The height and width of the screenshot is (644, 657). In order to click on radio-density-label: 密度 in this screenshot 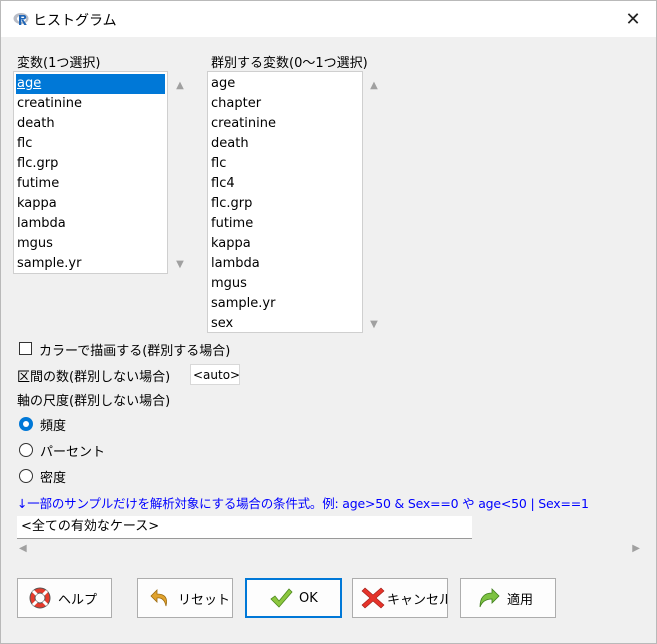, I will do `click(53, 478)`.